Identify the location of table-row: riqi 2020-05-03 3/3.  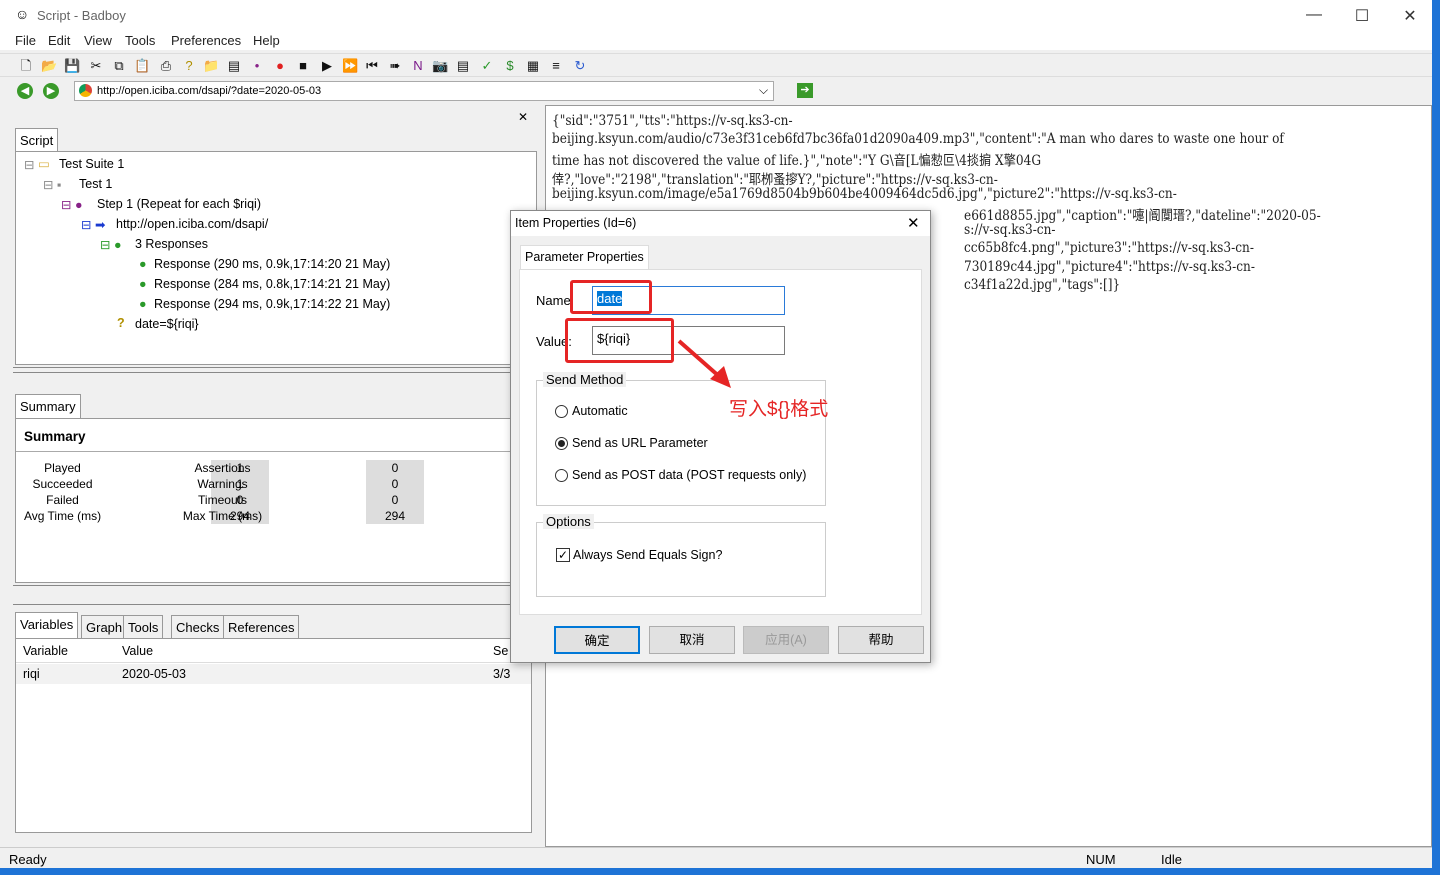
(273, 674).